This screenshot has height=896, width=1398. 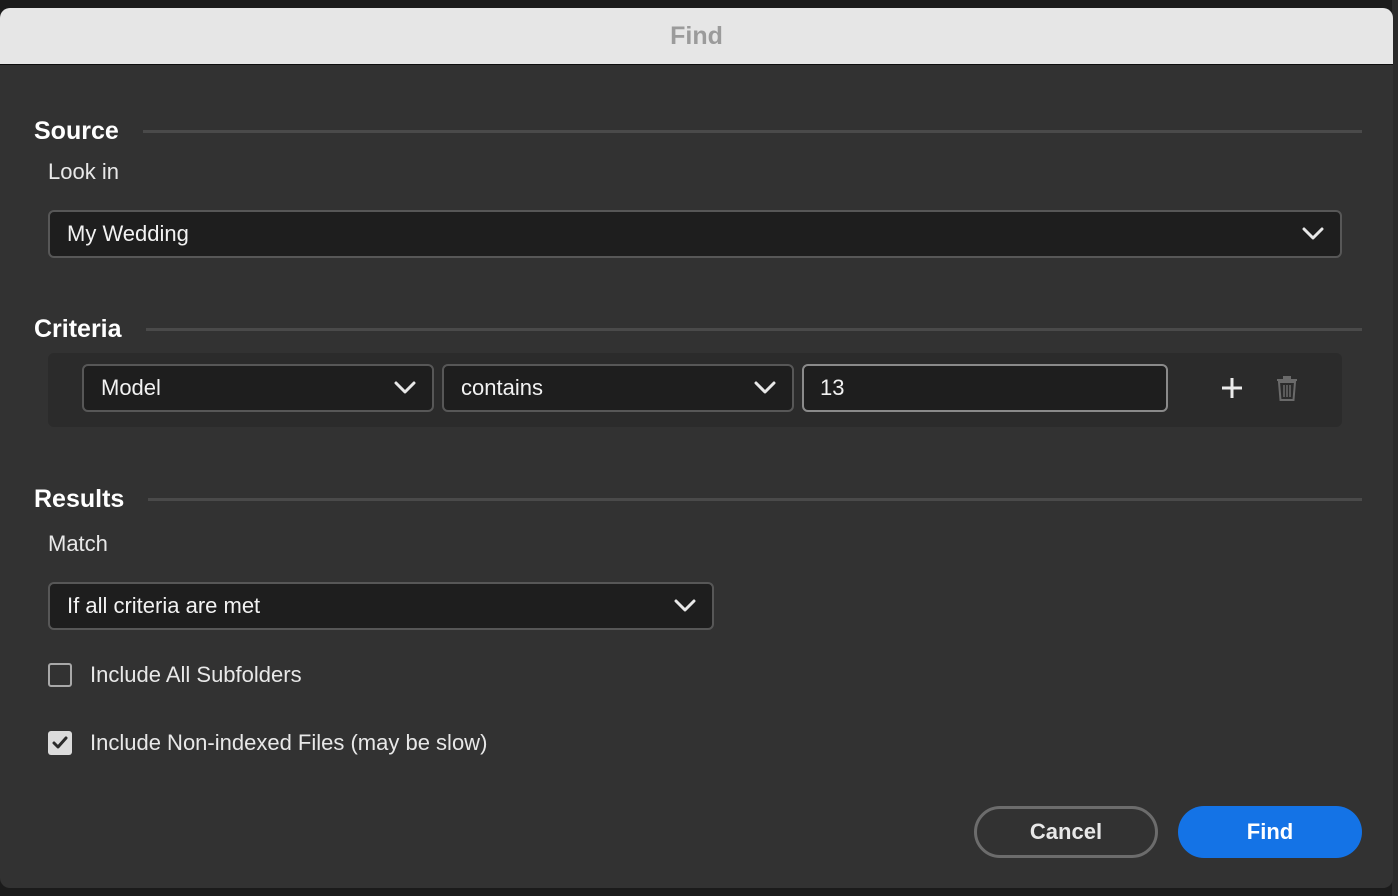 I want to click on plus-icon, so click(x=1232, y=388).